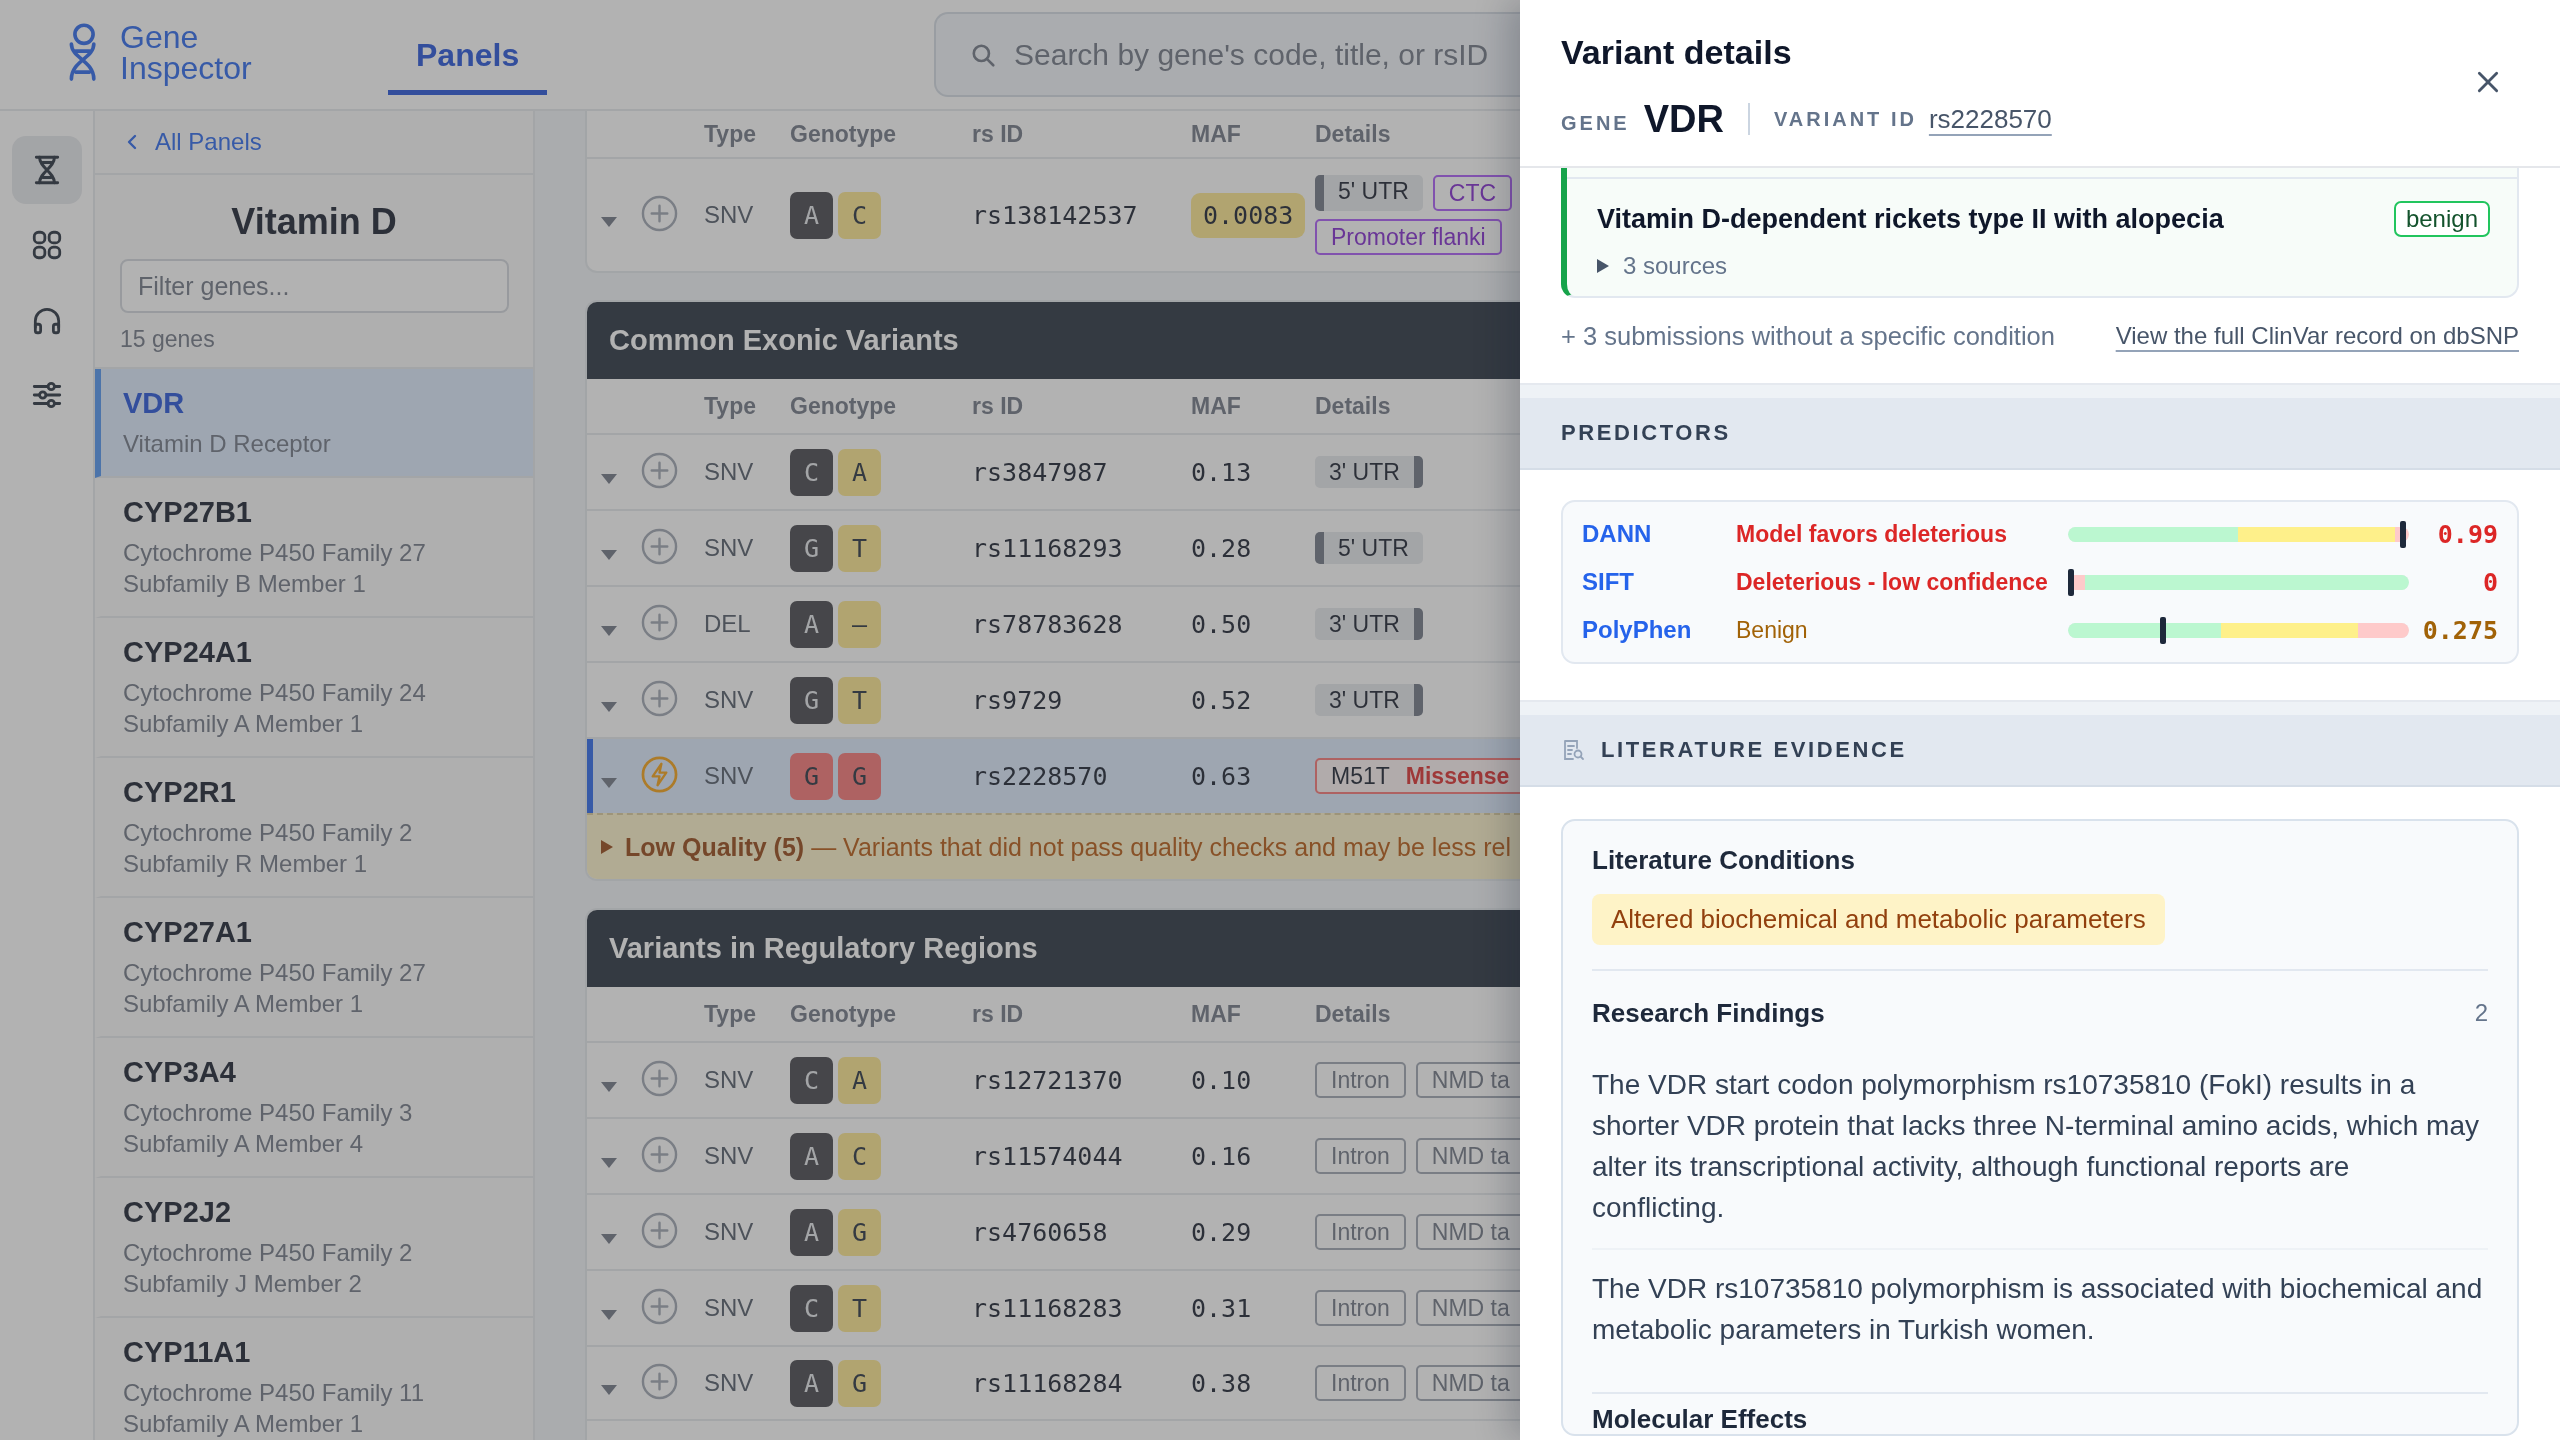 This screenshot has width=2560, height=1440. Describe the element at coordinates (1676, 52) in the screenshot. I see `drawer-title: Variant details` at that location.